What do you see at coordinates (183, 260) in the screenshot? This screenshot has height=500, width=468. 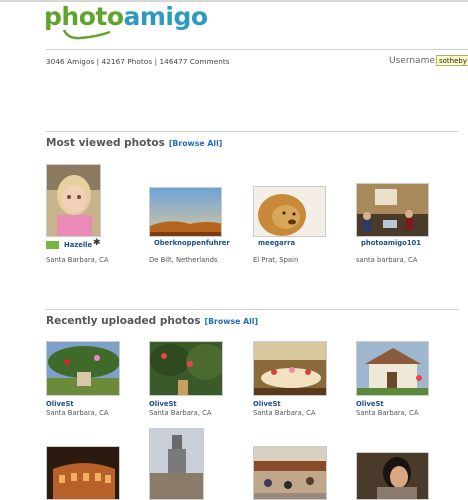 I see `photo-location: De Bilt, Netherlands` at bounding box center [183, 260].